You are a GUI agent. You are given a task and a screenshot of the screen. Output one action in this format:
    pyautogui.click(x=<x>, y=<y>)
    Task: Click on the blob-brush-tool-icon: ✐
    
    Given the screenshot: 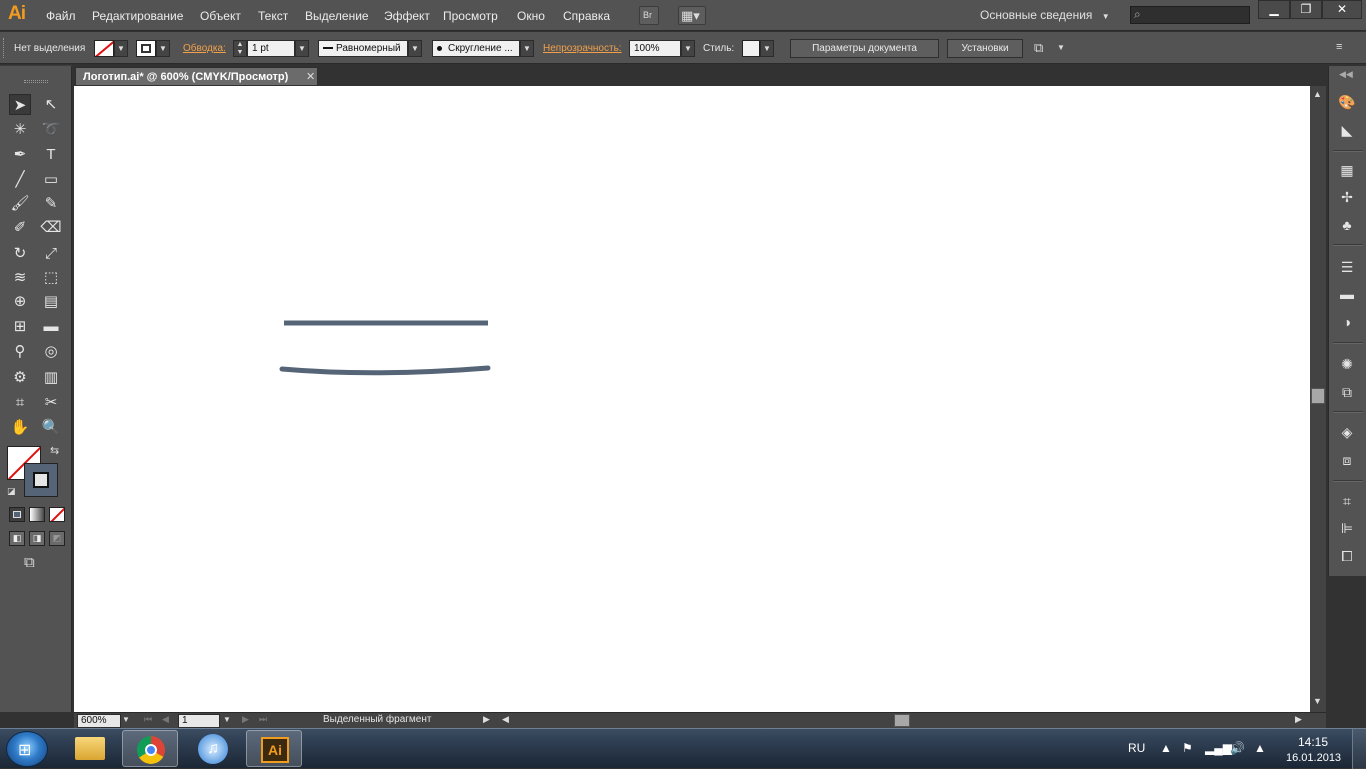 What is the action you would take?
    pyautogui.click(x=20, y=227)
    